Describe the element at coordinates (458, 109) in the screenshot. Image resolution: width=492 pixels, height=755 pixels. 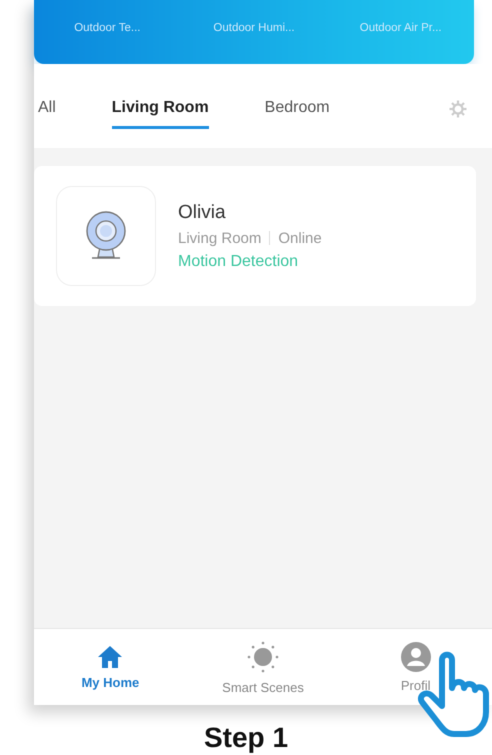
I see `settings-icon` at that location.